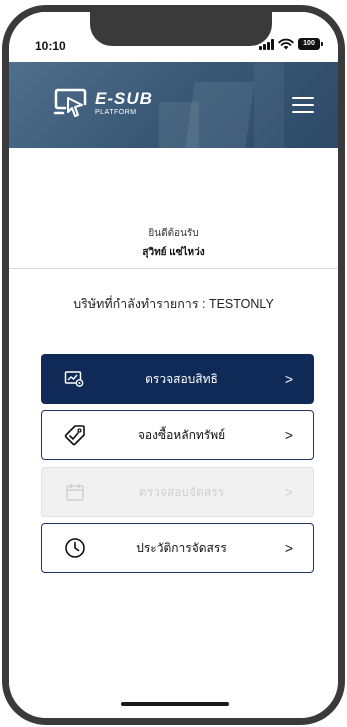  I want to click on app-header: E-SUB PLATFORM, so click(173, 105).